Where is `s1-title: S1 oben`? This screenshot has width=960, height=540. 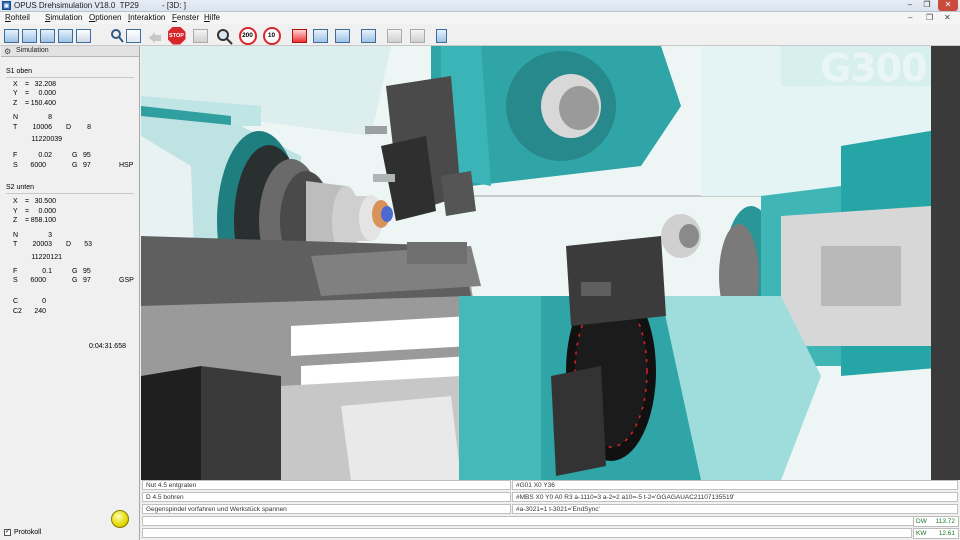
s1-title: S1 oben is located at coordinates (19, 71).